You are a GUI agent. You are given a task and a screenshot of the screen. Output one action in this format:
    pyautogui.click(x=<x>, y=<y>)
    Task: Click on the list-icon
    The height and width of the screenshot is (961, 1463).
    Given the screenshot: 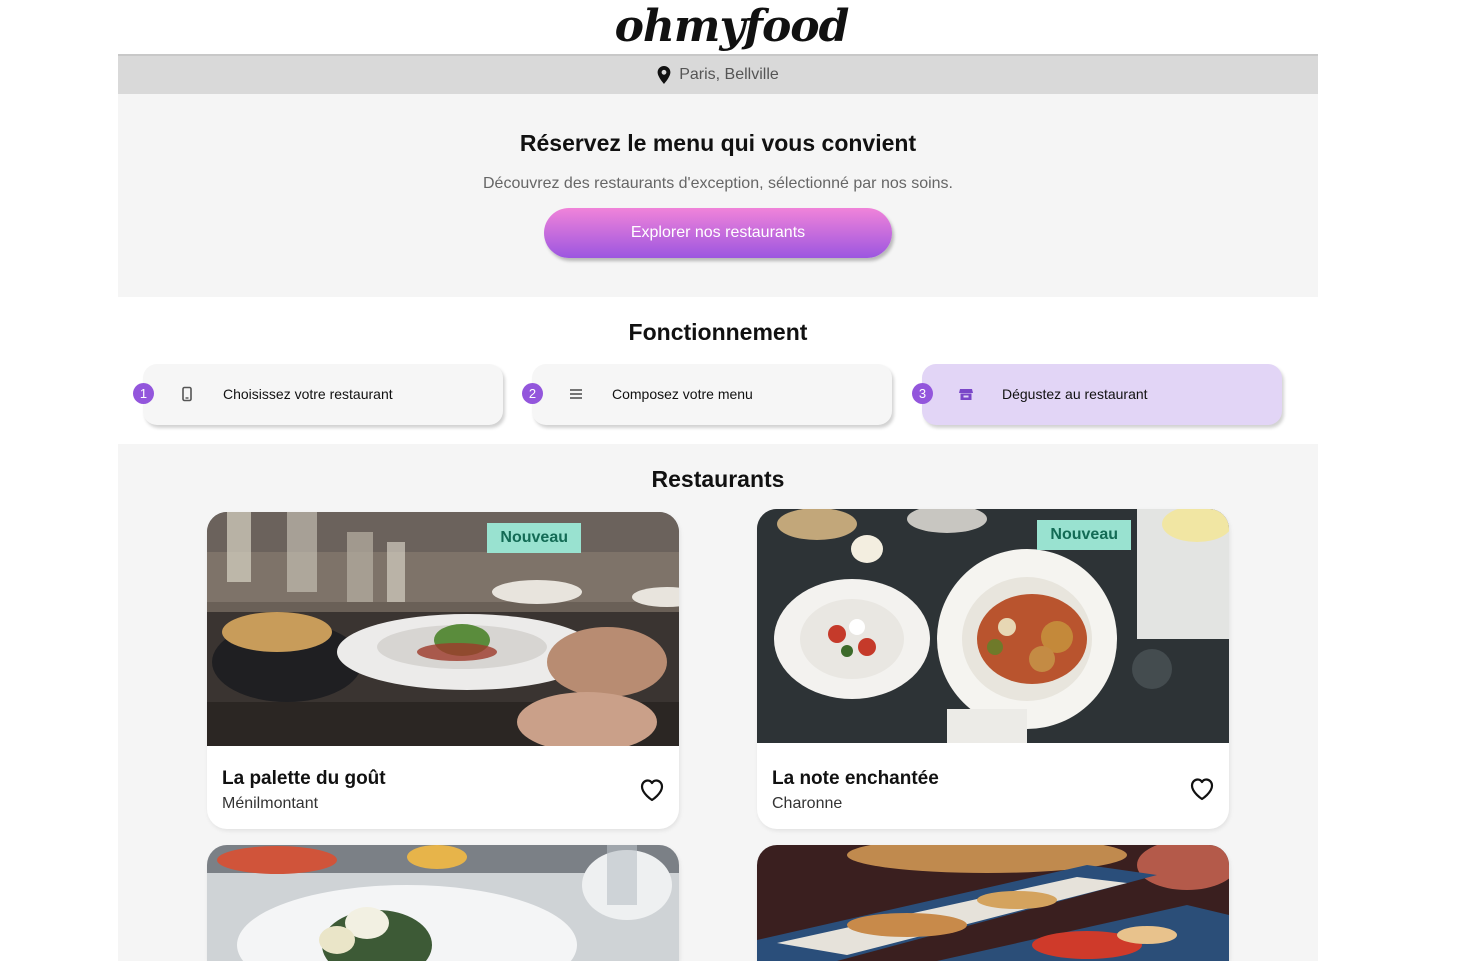 What is the action you would take?
    pyautogui.click(x=576, y=394)
    